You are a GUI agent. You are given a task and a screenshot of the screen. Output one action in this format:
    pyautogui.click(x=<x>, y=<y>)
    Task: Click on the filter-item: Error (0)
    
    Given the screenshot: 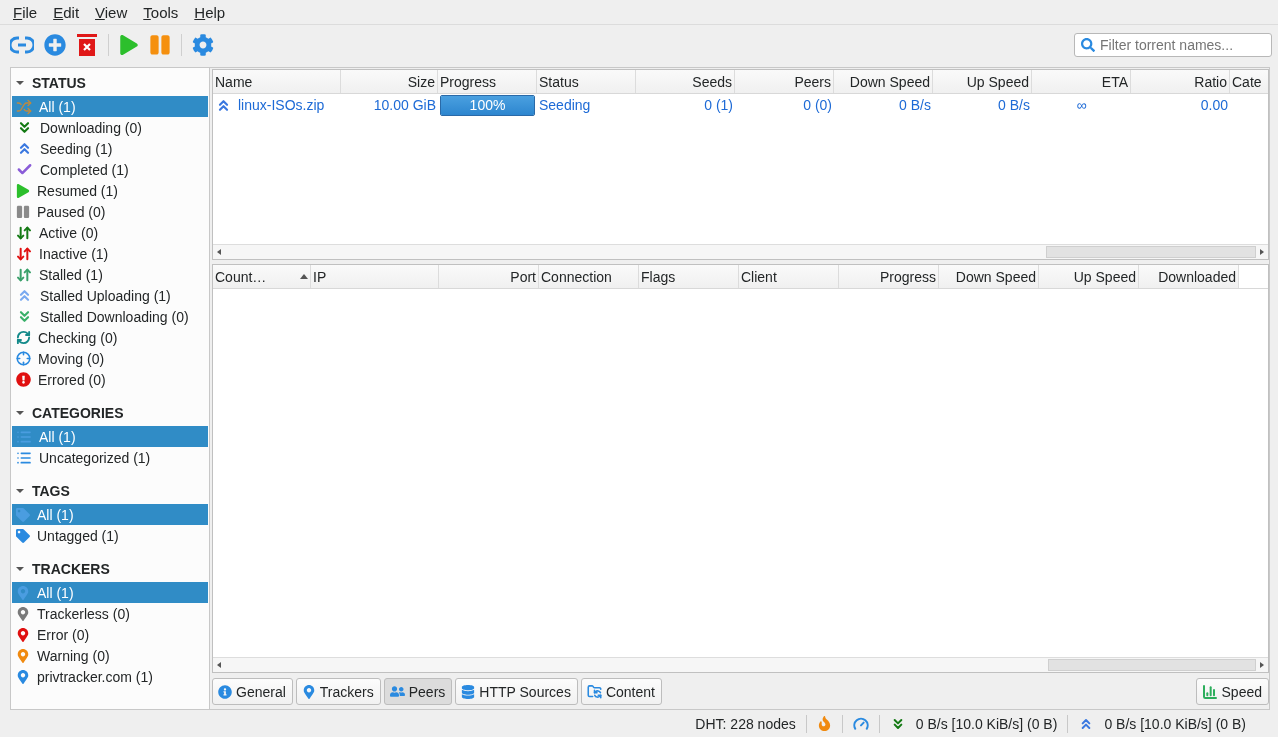 What is the action you would take?
    pyautogui.click(x=110, y=634)
    